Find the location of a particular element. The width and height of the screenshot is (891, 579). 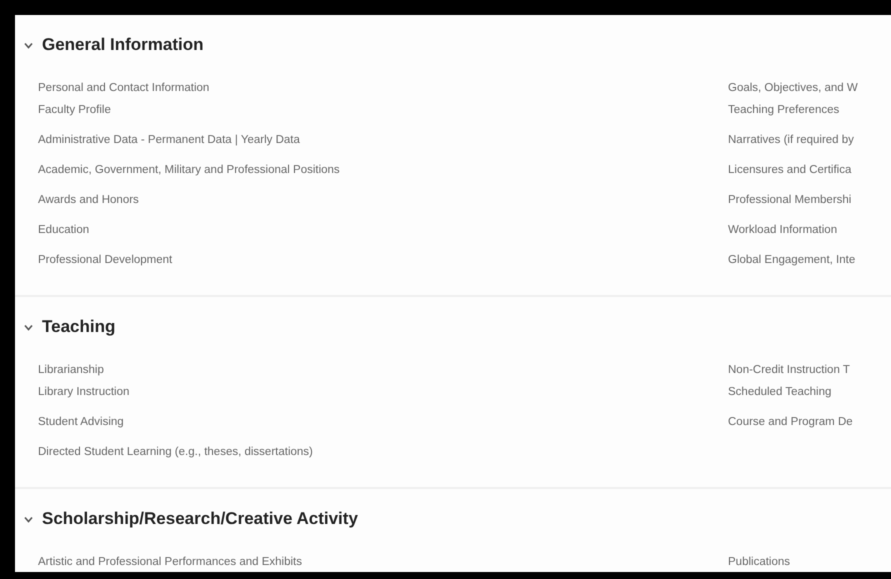

section-link: Directed Student Learning (e.g., theses, dissertations) is located at coordinates (175, 452).